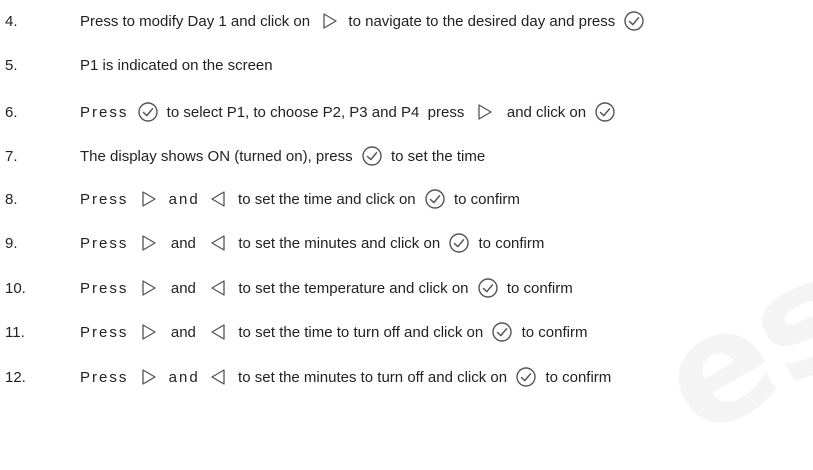 The width and height of the screenshot is (813, 470). I want to click on step-text-segment: to navigate to the desired day and press, so click(482, 21).